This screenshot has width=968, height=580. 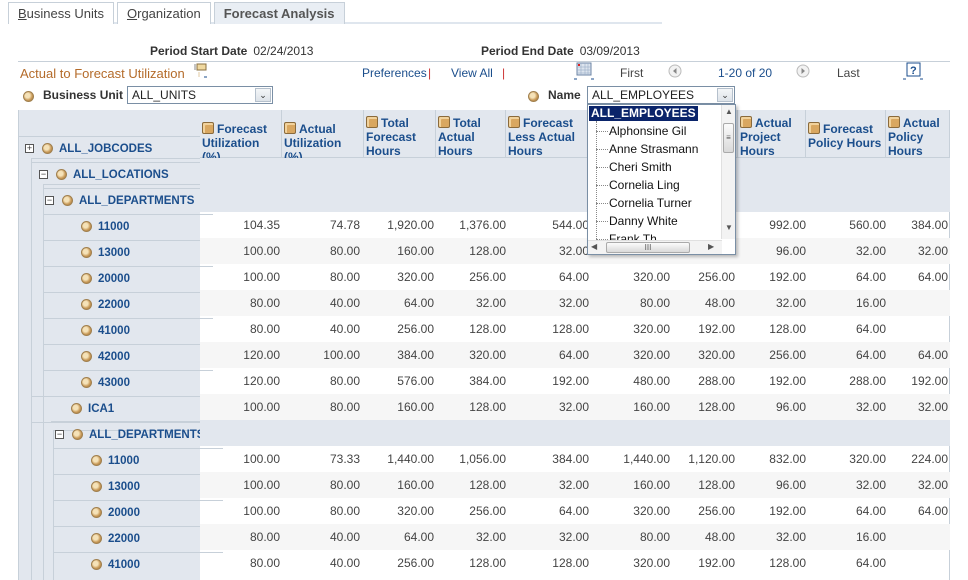 What do you see at coordinates (711, 459) in the screenshot?
I see `table-cell: 1,120.00` at bounding box center [711, 459].